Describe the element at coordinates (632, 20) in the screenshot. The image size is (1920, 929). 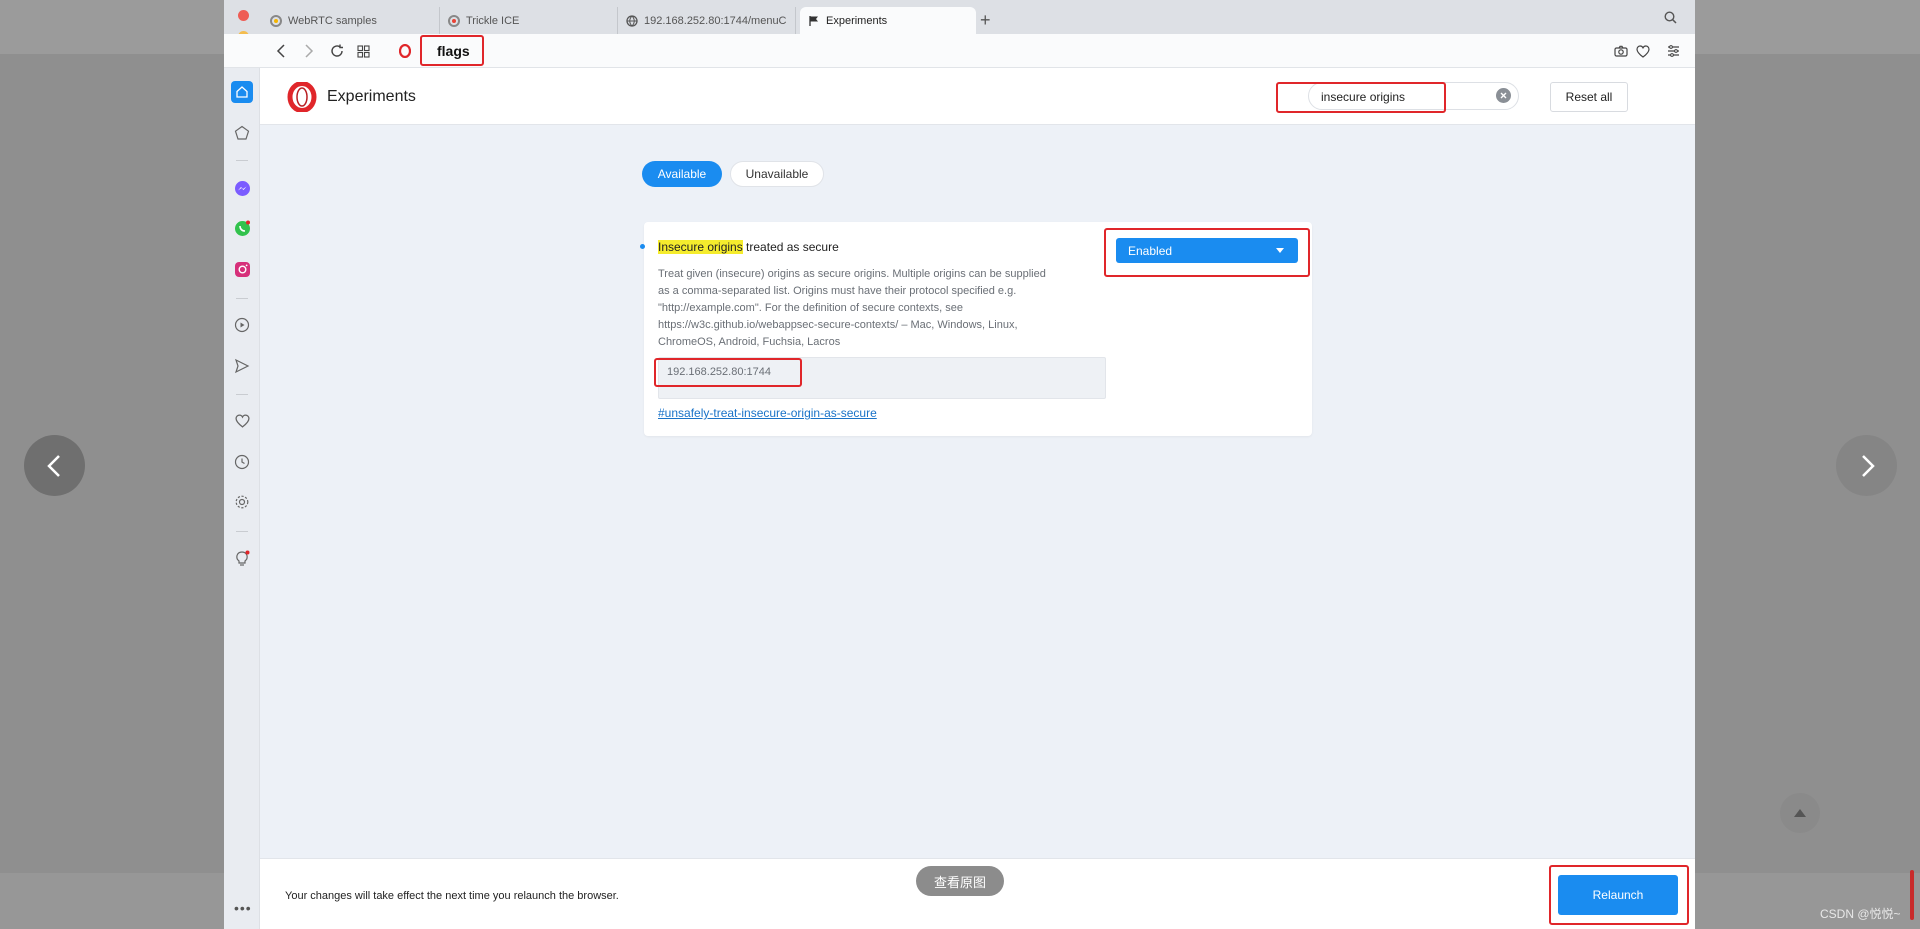
I see `globe-icon` at that location.